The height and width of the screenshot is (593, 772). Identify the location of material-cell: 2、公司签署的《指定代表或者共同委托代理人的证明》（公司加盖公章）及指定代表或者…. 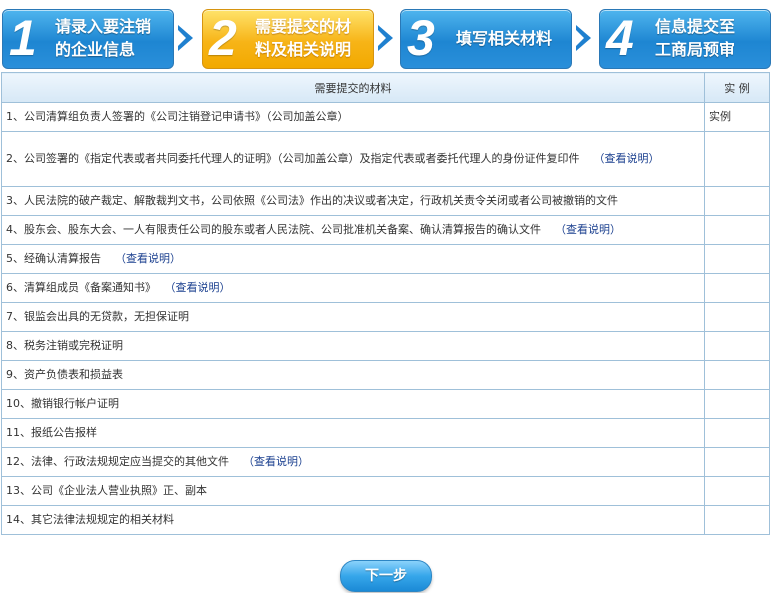
(353, 159).